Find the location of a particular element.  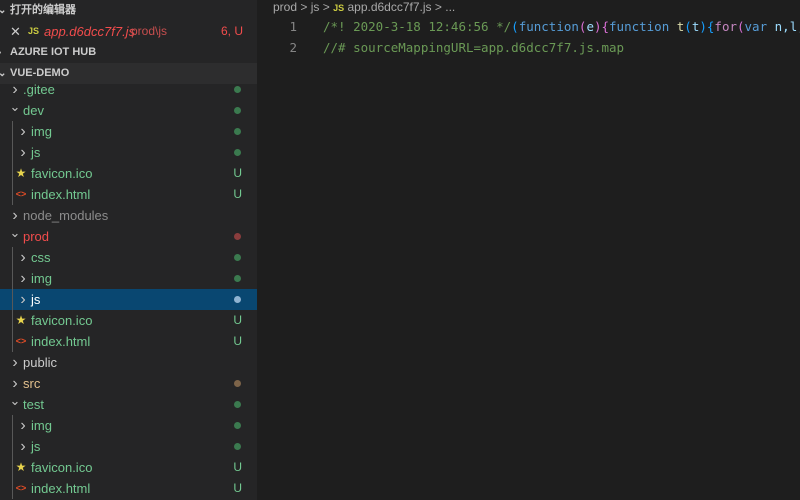

breadcrumb-js: js is located at coordinates (315, 7).